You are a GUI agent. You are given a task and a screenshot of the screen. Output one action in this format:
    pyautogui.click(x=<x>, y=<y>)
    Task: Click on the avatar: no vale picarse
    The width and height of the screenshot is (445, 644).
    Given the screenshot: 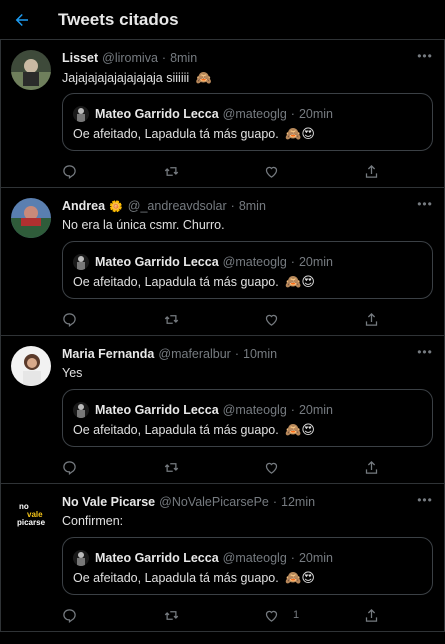 What is the action you would take?
    pyautogui.click(x=31, y=514)
    